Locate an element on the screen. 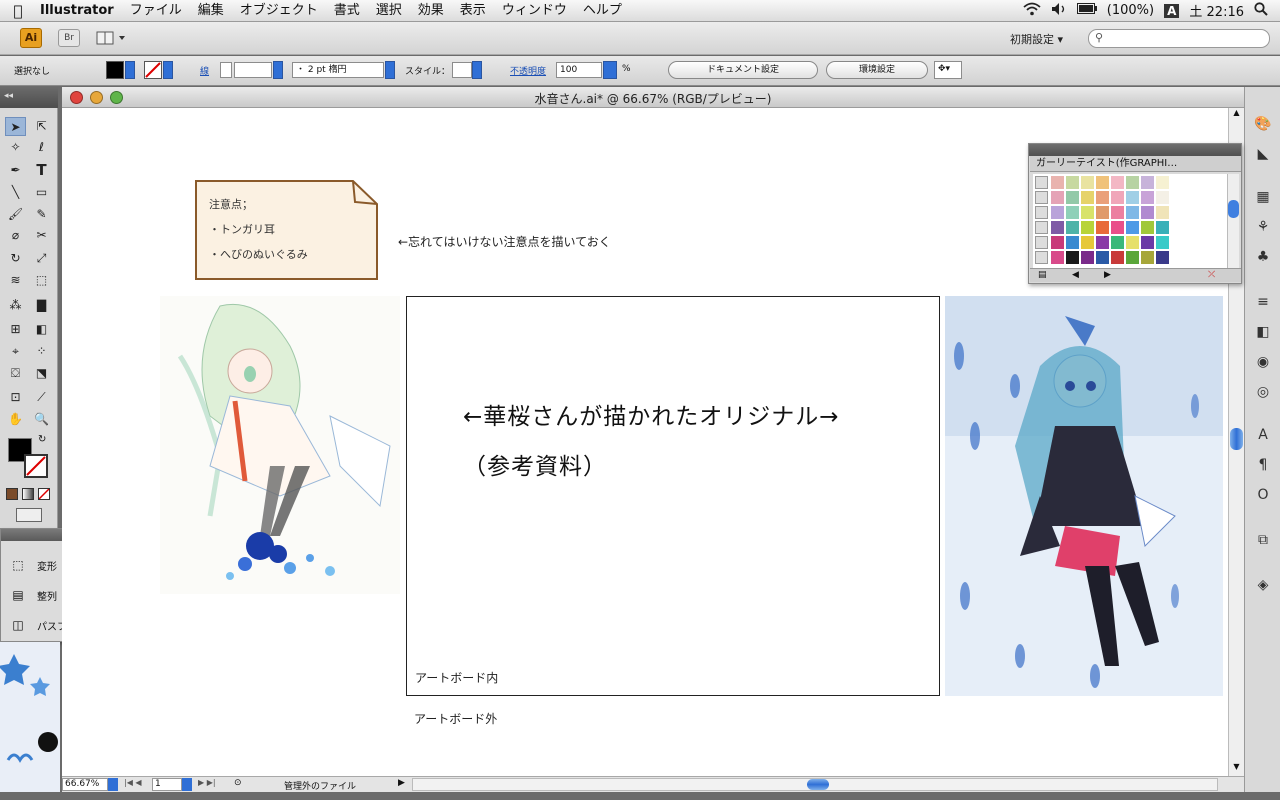 The image size is (1280, 800). scroll-up-icon: ▲ is located at coordinates (1236, 115).